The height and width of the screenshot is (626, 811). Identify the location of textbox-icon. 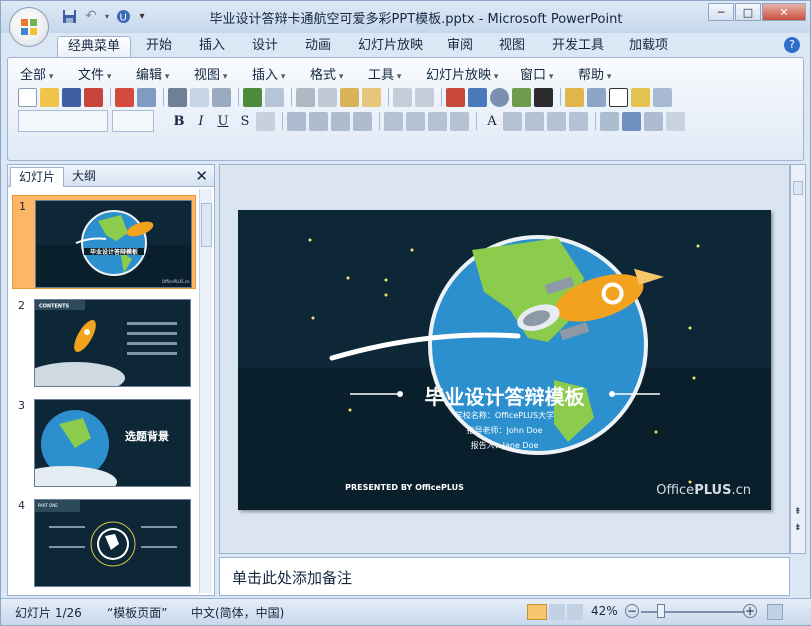
(618, 97).